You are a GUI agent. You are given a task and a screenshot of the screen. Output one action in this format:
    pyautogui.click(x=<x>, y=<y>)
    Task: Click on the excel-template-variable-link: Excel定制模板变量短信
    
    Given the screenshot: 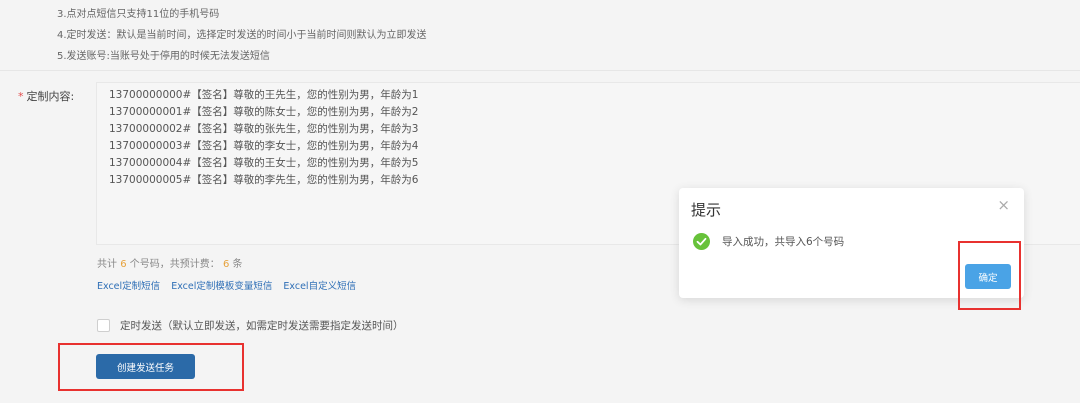 What is the action you would take?
    pyautogui.click(x=221, y=286)
    